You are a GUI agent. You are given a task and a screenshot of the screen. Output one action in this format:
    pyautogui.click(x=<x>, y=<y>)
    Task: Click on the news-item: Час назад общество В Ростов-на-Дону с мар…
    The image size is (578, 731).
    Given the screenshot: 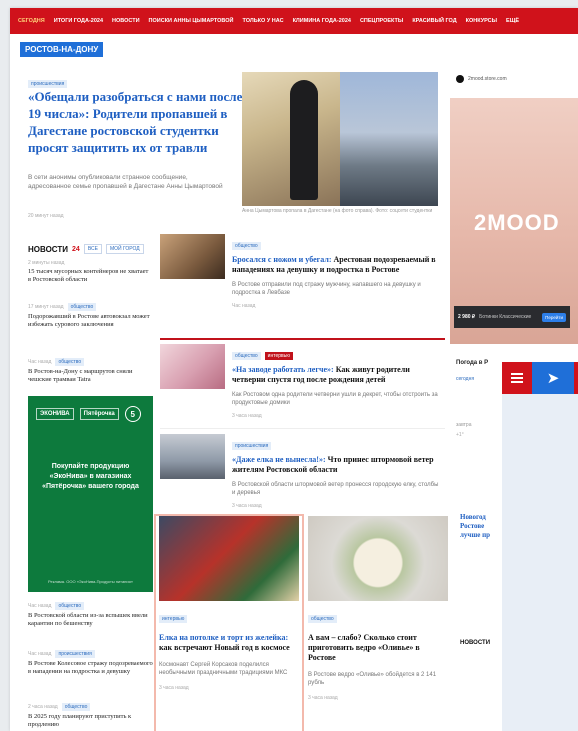 What is the action you would take?
    pyautogui.click(x=90, y=371)
    